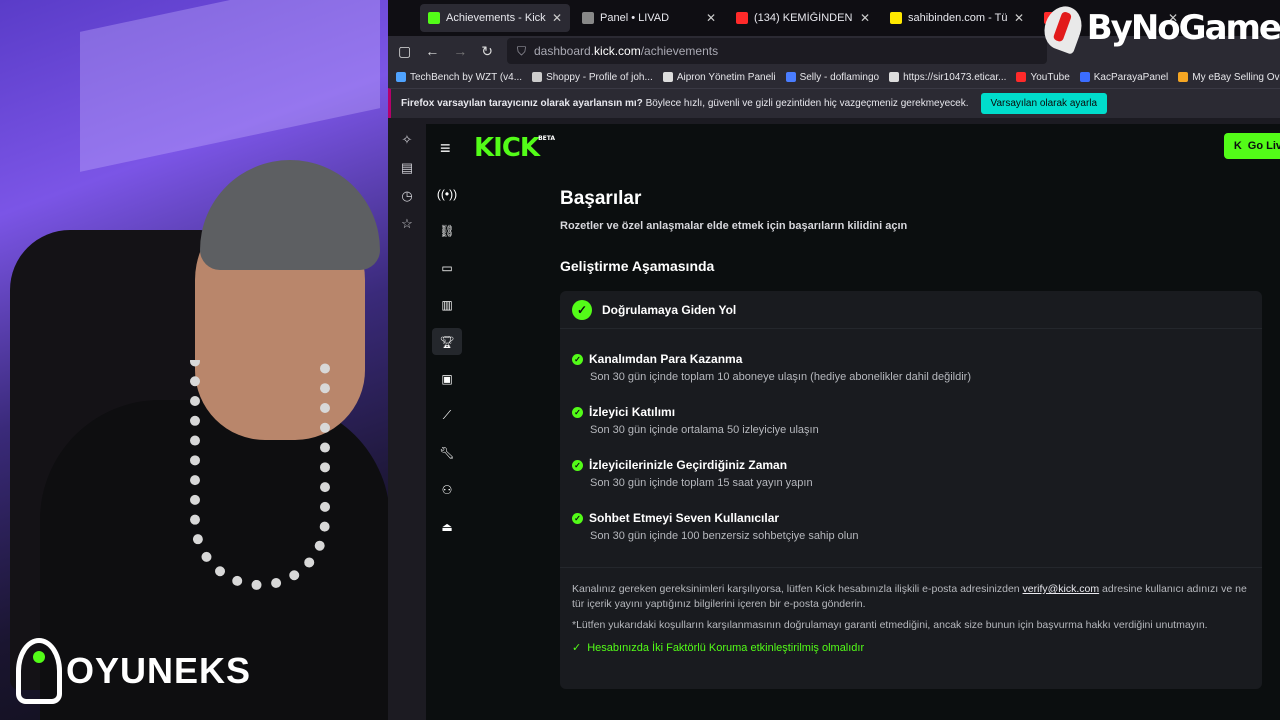 The image size is (1280, 720). Describe the element at coordinates (1123, 77) in the screenshot. I see `bookmark-item: KacParayaPanel` at that location.